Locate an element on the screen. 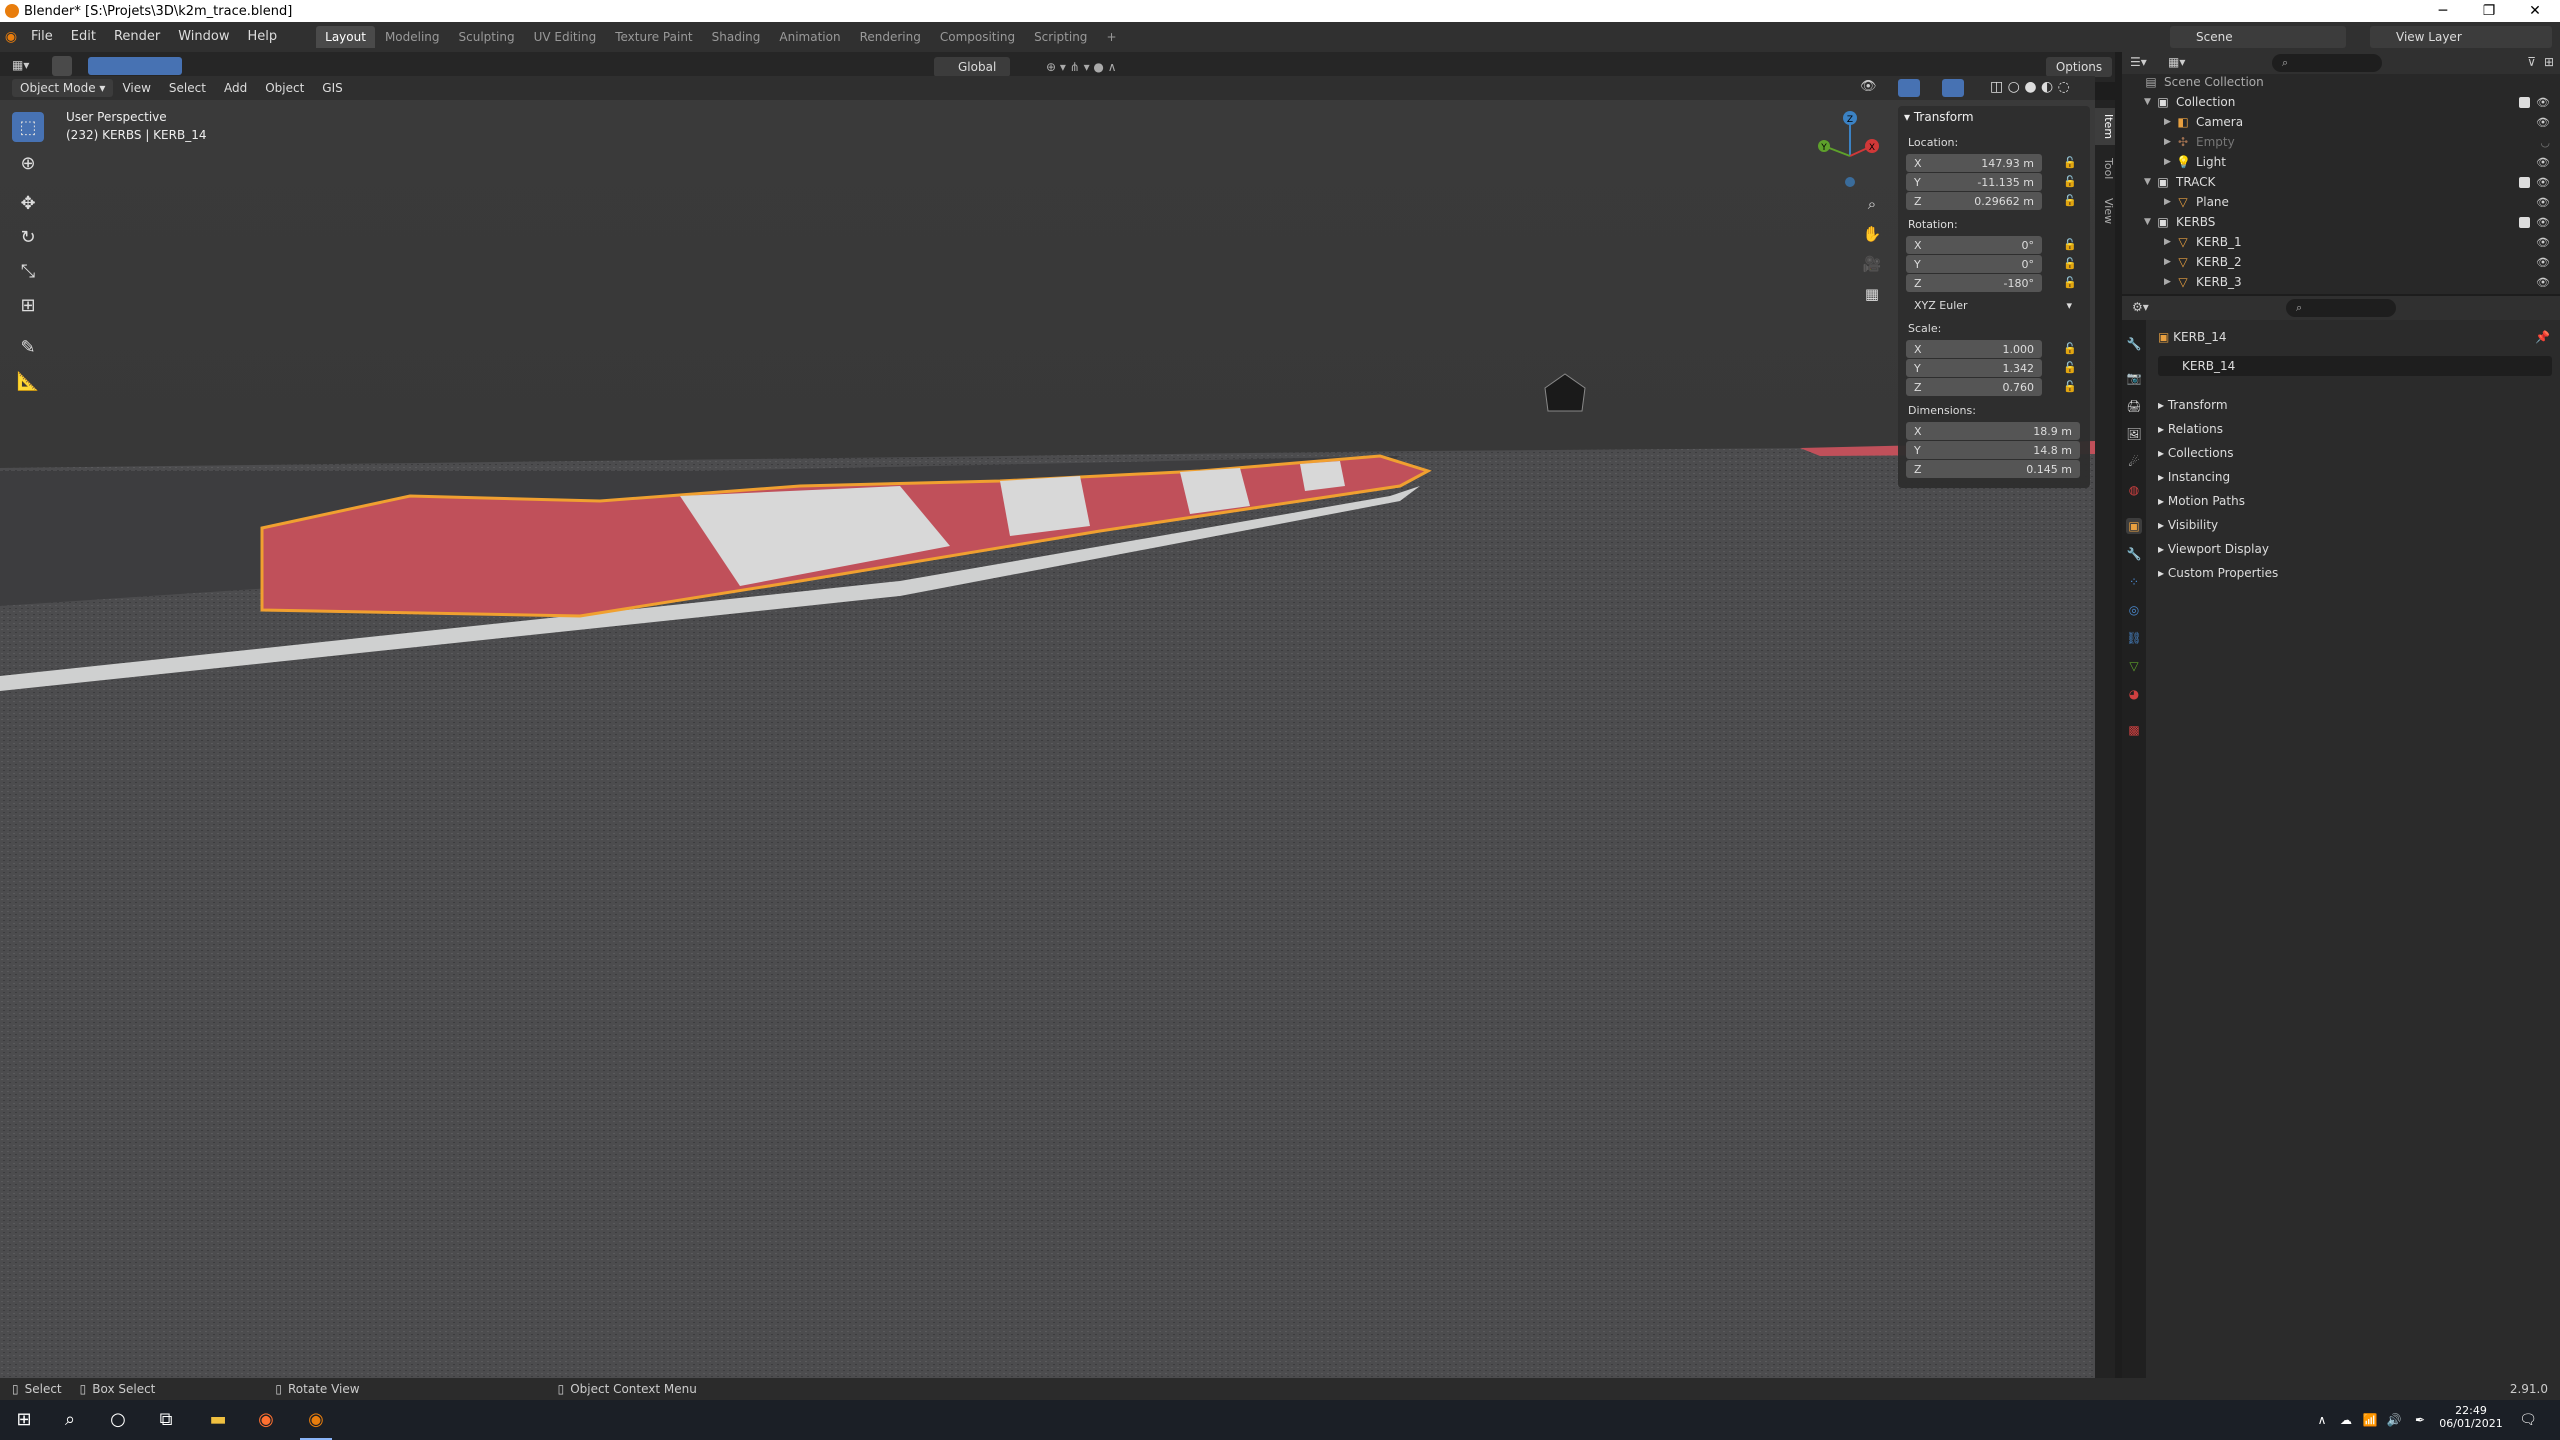 The image size is (2560, 1440). new-collection-icon: ⊞ is located at coordinates (2549, 62).